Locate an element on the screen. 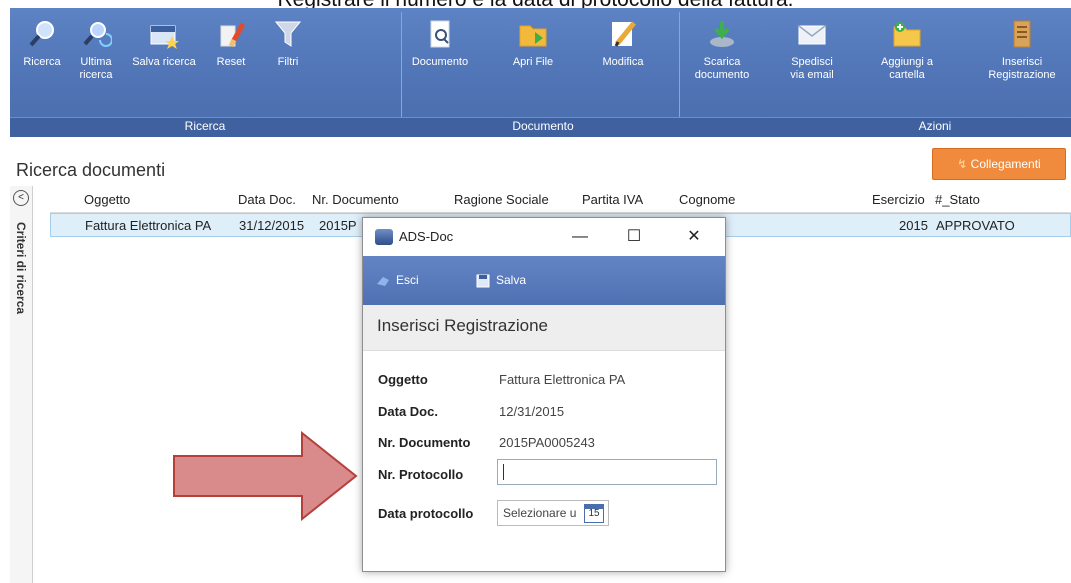 Image resolution: width=1071 pixels, height=583 pixels. dialog-title: ADS-Doc is located at coordinates (426, 236).